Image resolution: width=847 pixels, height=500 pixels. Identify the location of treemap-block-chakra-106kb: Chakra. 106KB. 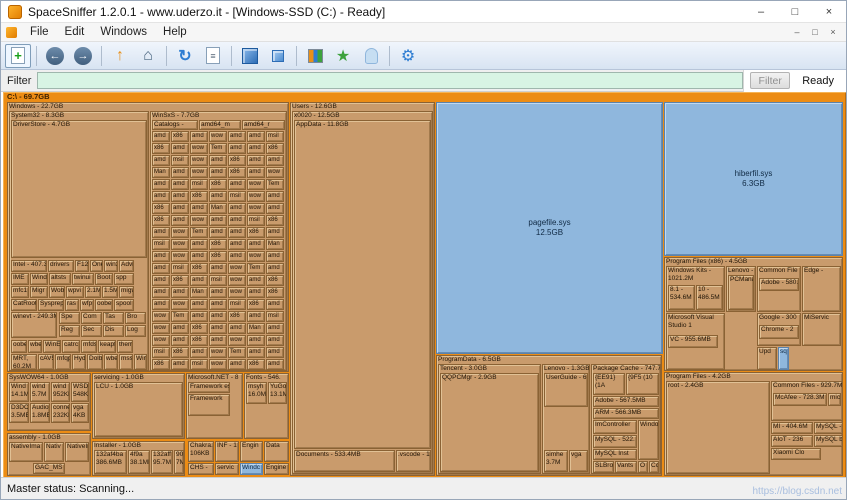
(201, 451).